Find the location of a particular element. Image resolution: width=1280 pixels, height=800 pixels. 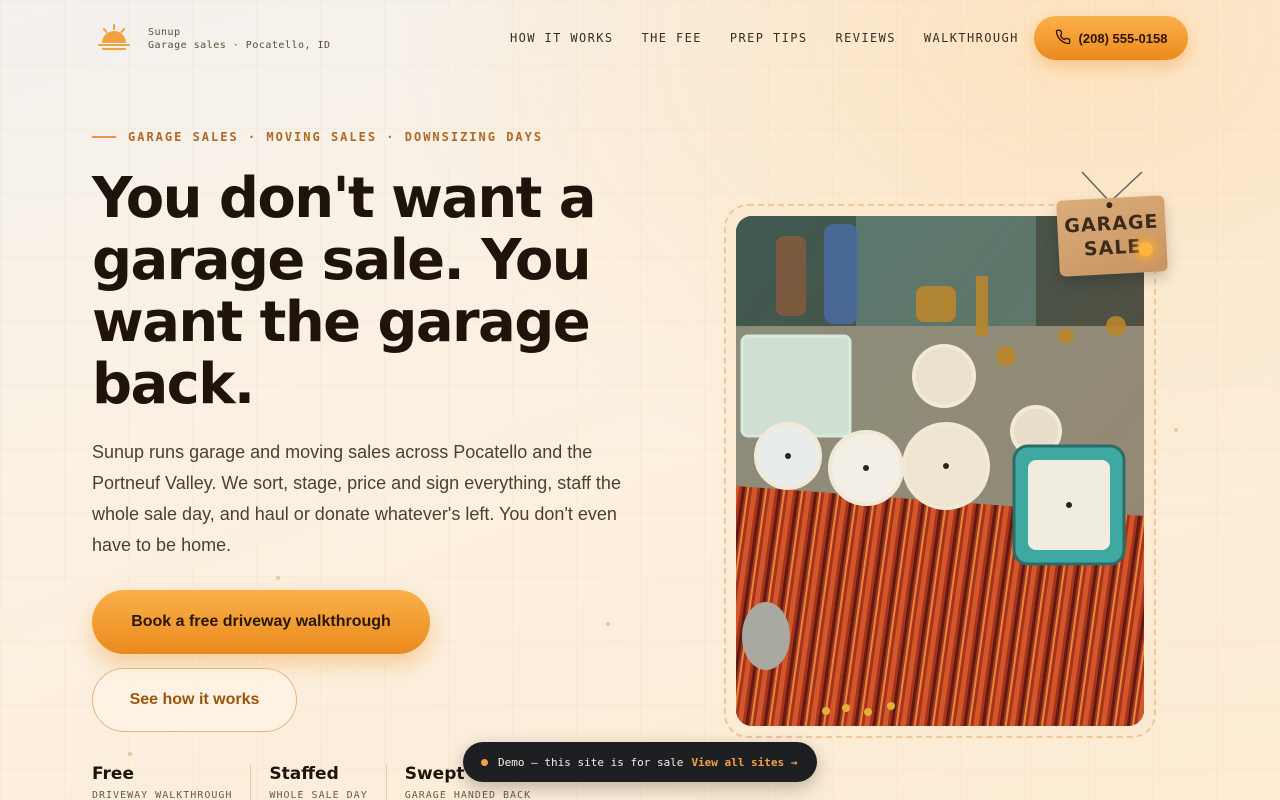

stat-title: Free is located at coordinates (113, 774).